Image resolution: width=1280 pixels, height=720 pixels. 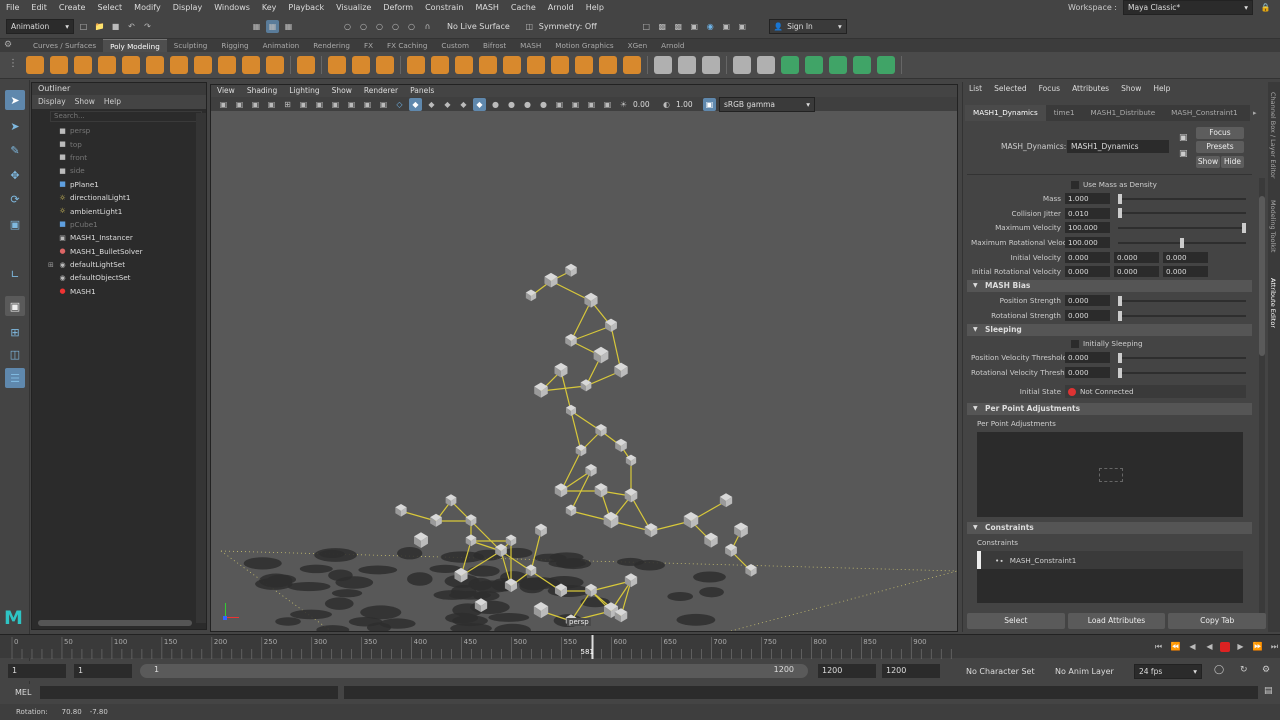 I want to click on initial-velocity-z: 0.000, so click(x=1185, y=257).